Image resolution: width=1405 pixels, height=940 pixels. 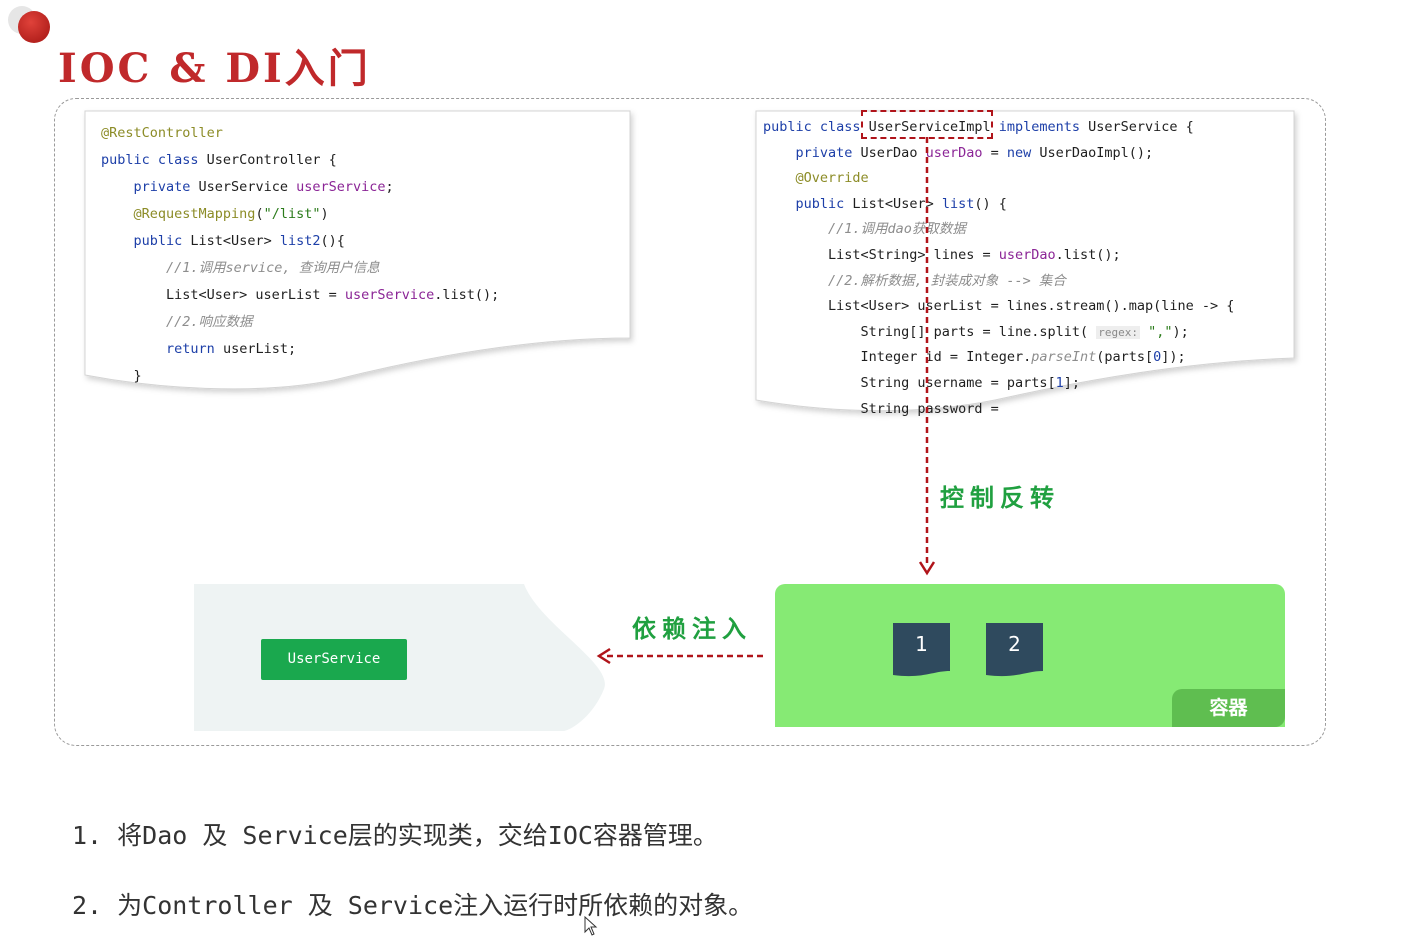 I want to click on mouse-cursor-icon, so click(x=591, y=926).